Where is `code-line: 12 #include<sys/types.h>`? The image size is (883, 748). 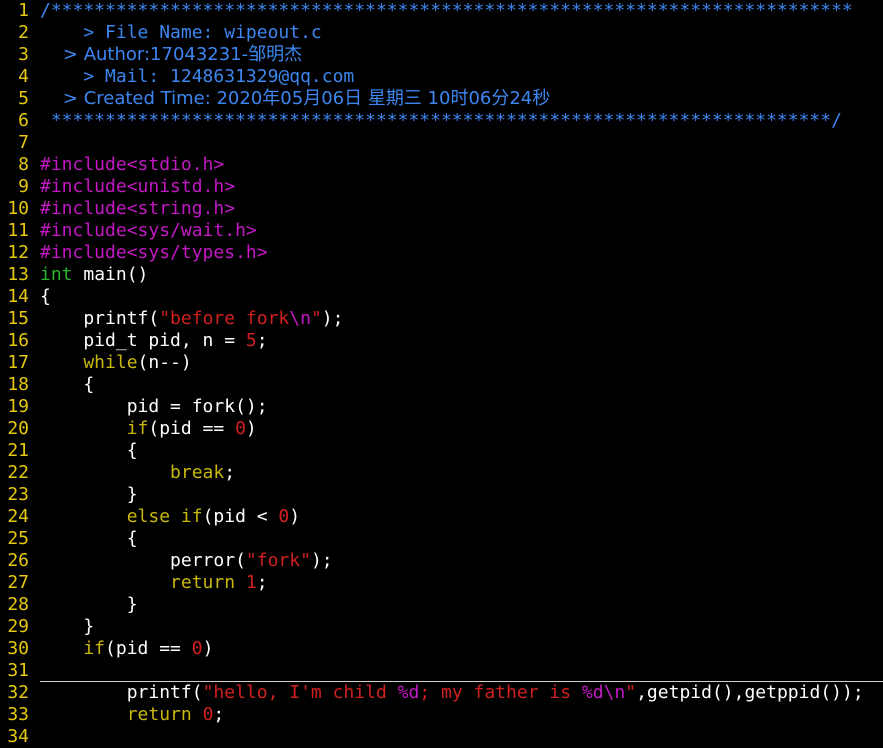
code-line: 12 #include<sys/types.h> is located at coordinates (441, 253).